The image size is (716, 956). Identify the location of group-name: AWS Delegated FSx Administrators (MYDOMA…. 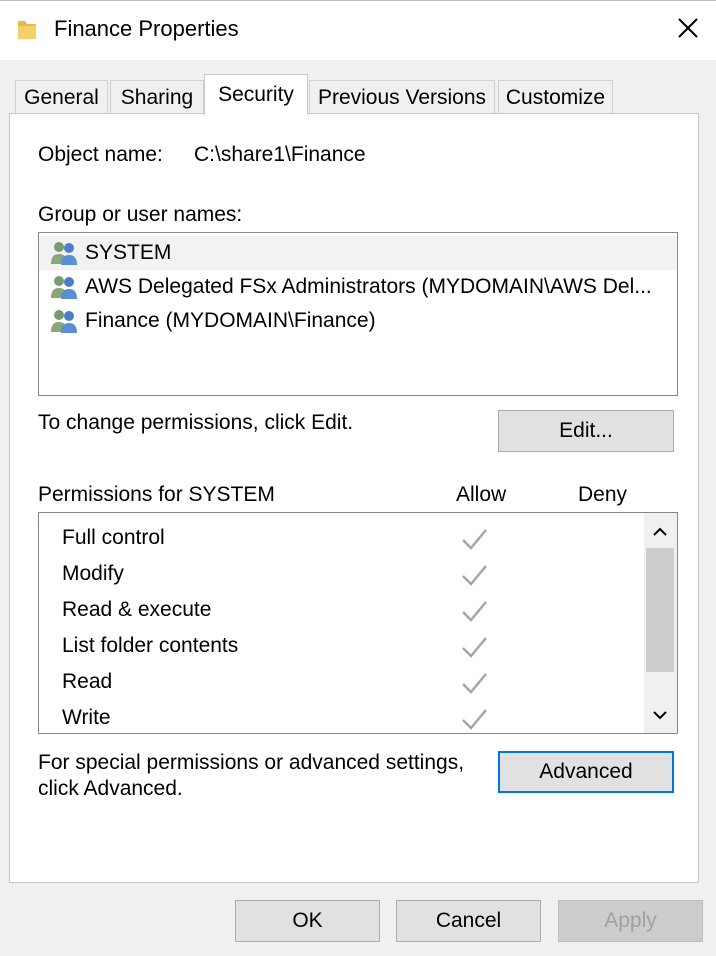
(368, 286).